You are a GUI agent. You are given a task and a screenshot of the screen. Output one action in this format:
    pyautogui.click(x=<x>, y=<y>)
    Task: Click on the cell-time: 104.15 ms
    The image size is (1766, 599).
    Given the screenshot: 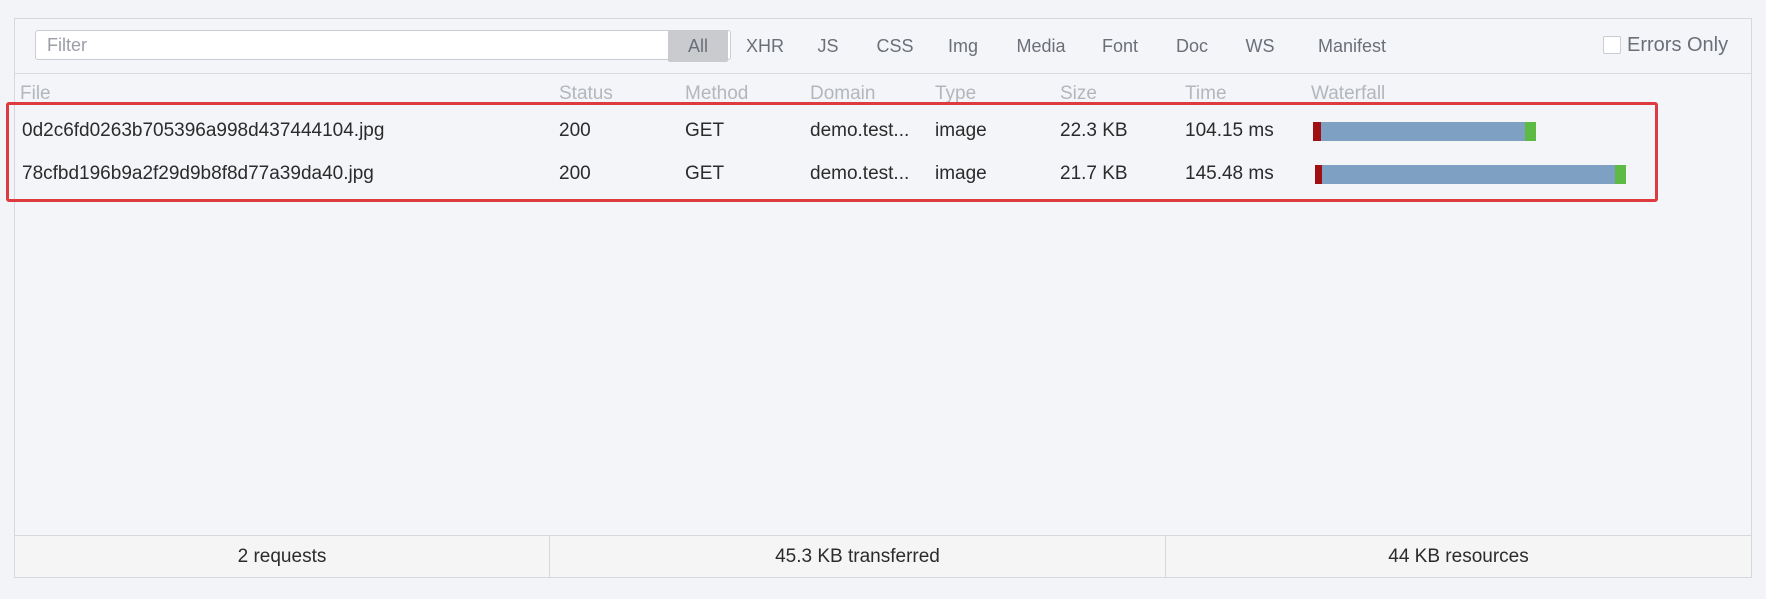 What is the action you would take?
    pyautogui.click(x=1229, y=130)
    